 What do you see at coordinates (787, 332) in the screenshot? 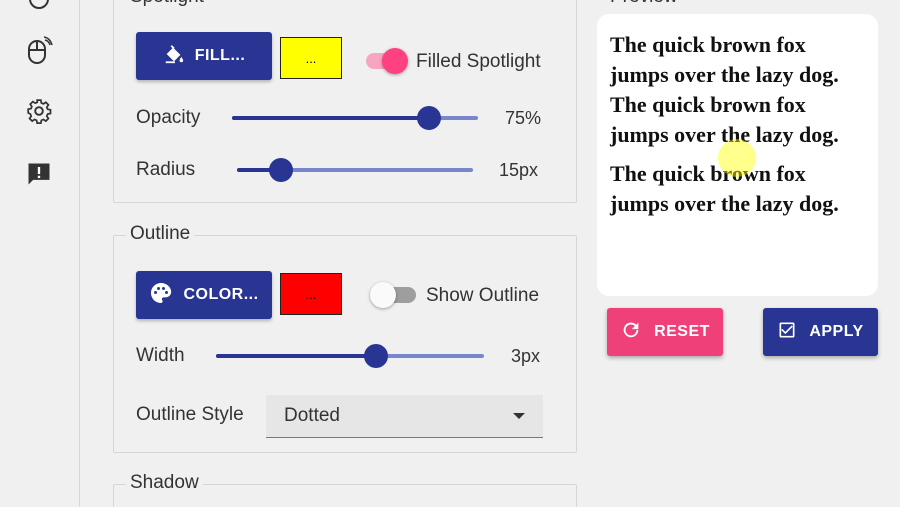
I see `checkbox-icon` at bounding box center [787, 332].